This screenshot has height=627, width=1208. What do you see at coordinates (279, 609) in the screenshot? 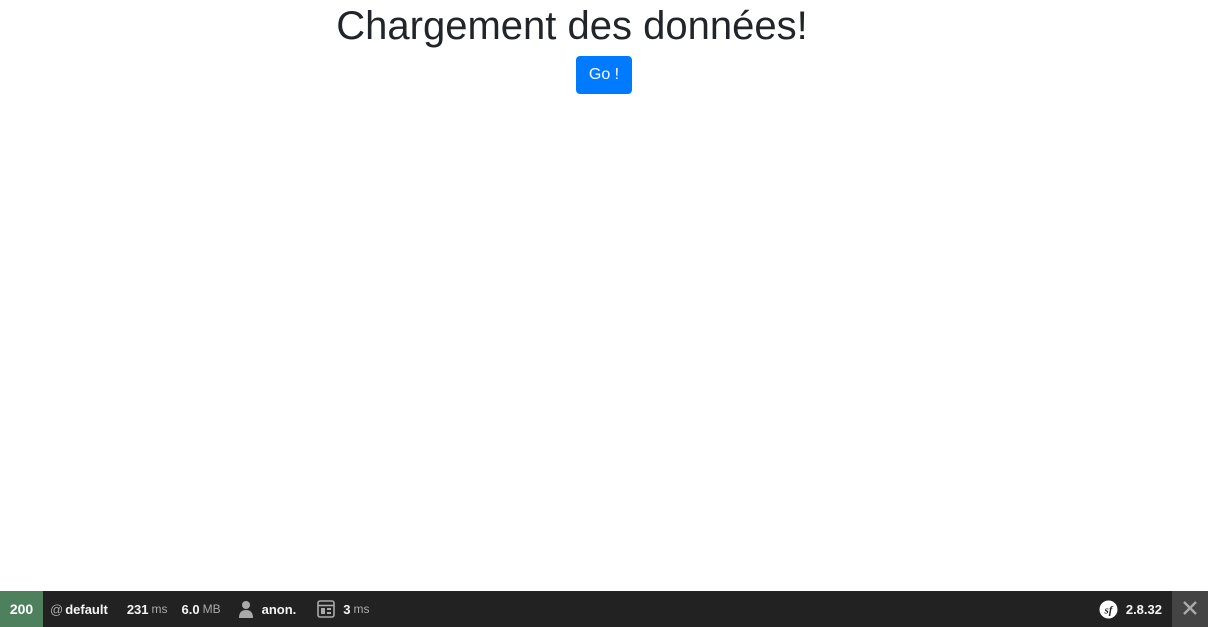
I see `user-name: anon.` at bounding box center [279, 609].